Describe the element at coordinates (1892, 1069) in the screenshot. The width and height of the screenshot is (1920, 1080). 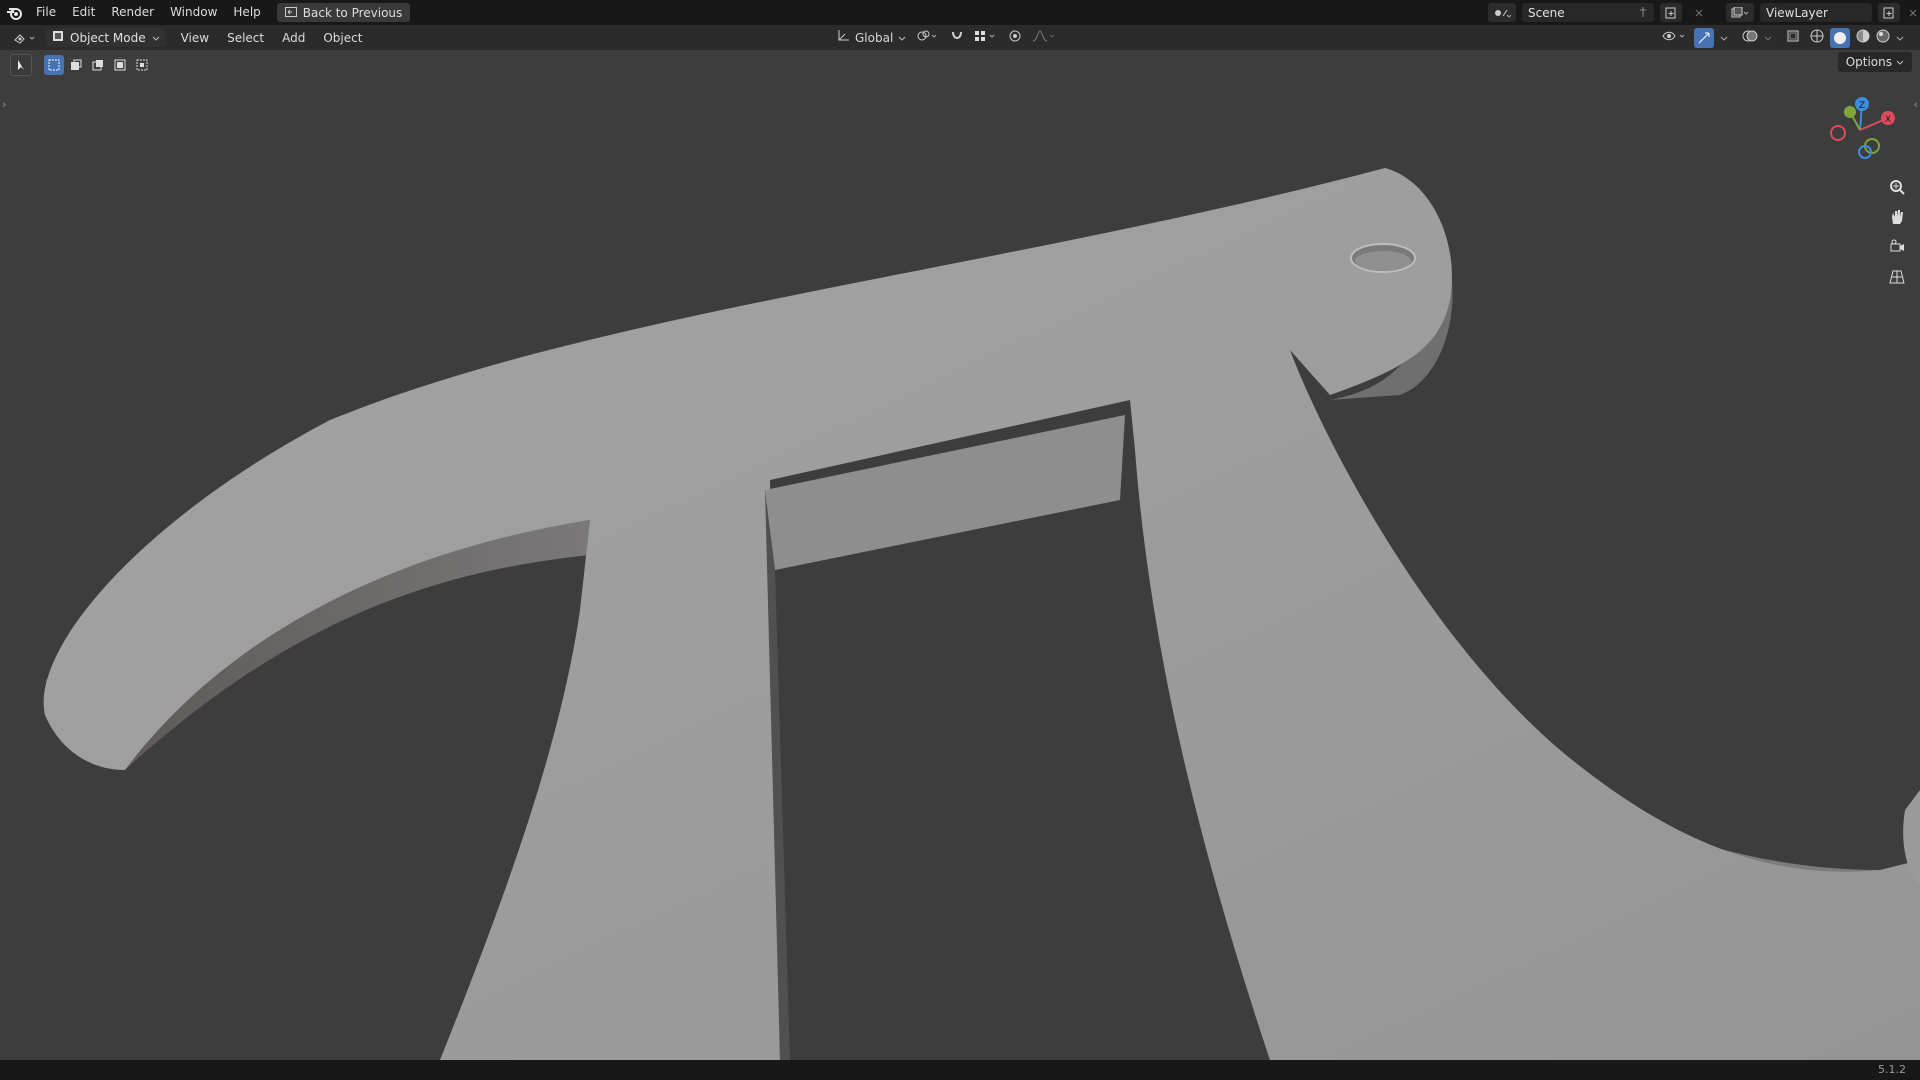
I see `version-label: 5.1.2` at that location.